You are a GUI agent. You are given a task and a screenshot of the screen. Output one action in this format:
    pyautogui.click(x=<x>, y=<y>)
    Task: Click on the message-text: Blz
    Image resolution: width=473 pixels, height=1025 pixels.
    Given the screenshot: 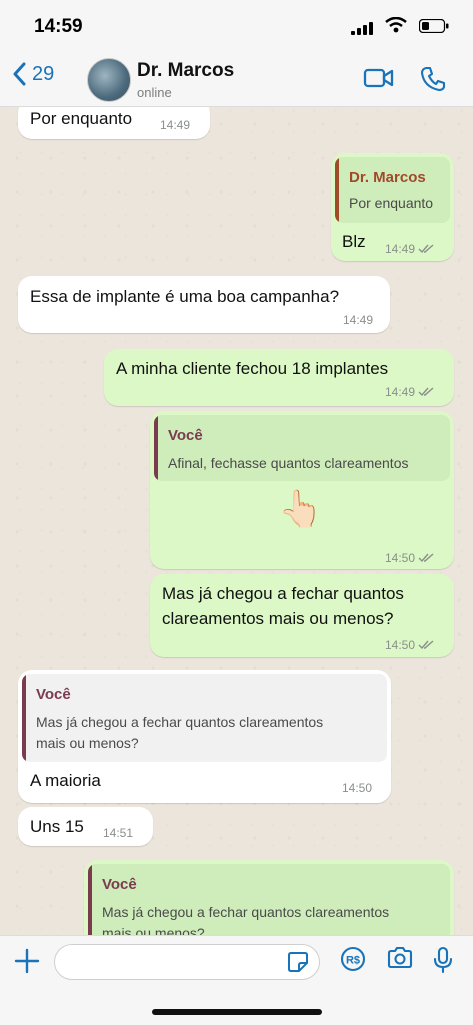 What is the action you would take?
    pyautogui.click(x=354, y=241)
    